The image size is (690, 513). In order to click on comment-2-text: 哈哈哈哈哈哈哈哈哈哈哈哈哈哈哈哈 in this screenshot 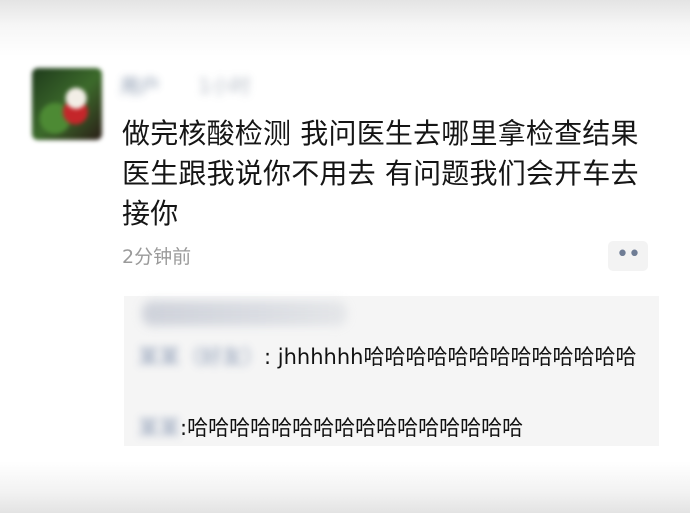, I will do `click(355, 428)`.